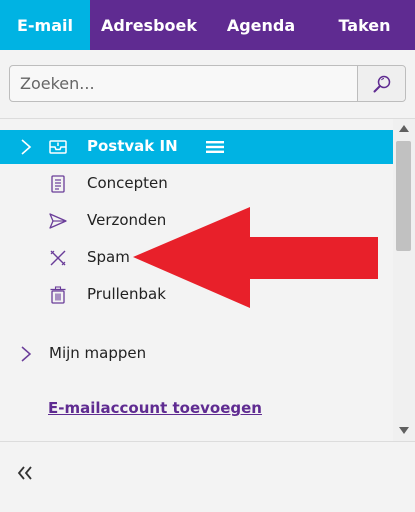 This screenshot has width=415, height=512. What do you see at coordinates (404, 280) in the screenshot?
I see `scrollbar` at bounding box center [404, 280].